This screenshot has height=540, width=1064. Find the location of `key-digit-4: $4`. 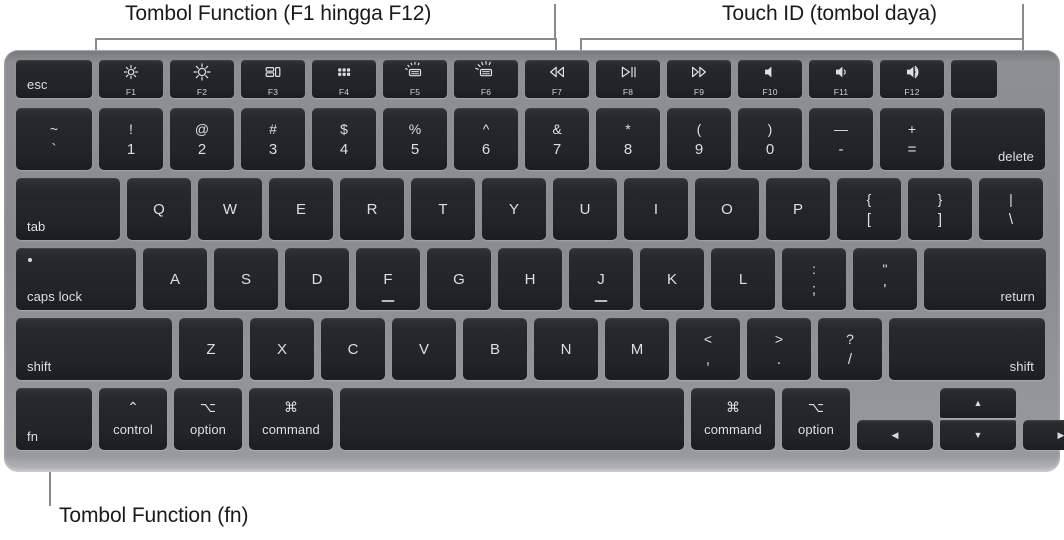

key-digit-4: $4 is located at coordinates (344, 139).